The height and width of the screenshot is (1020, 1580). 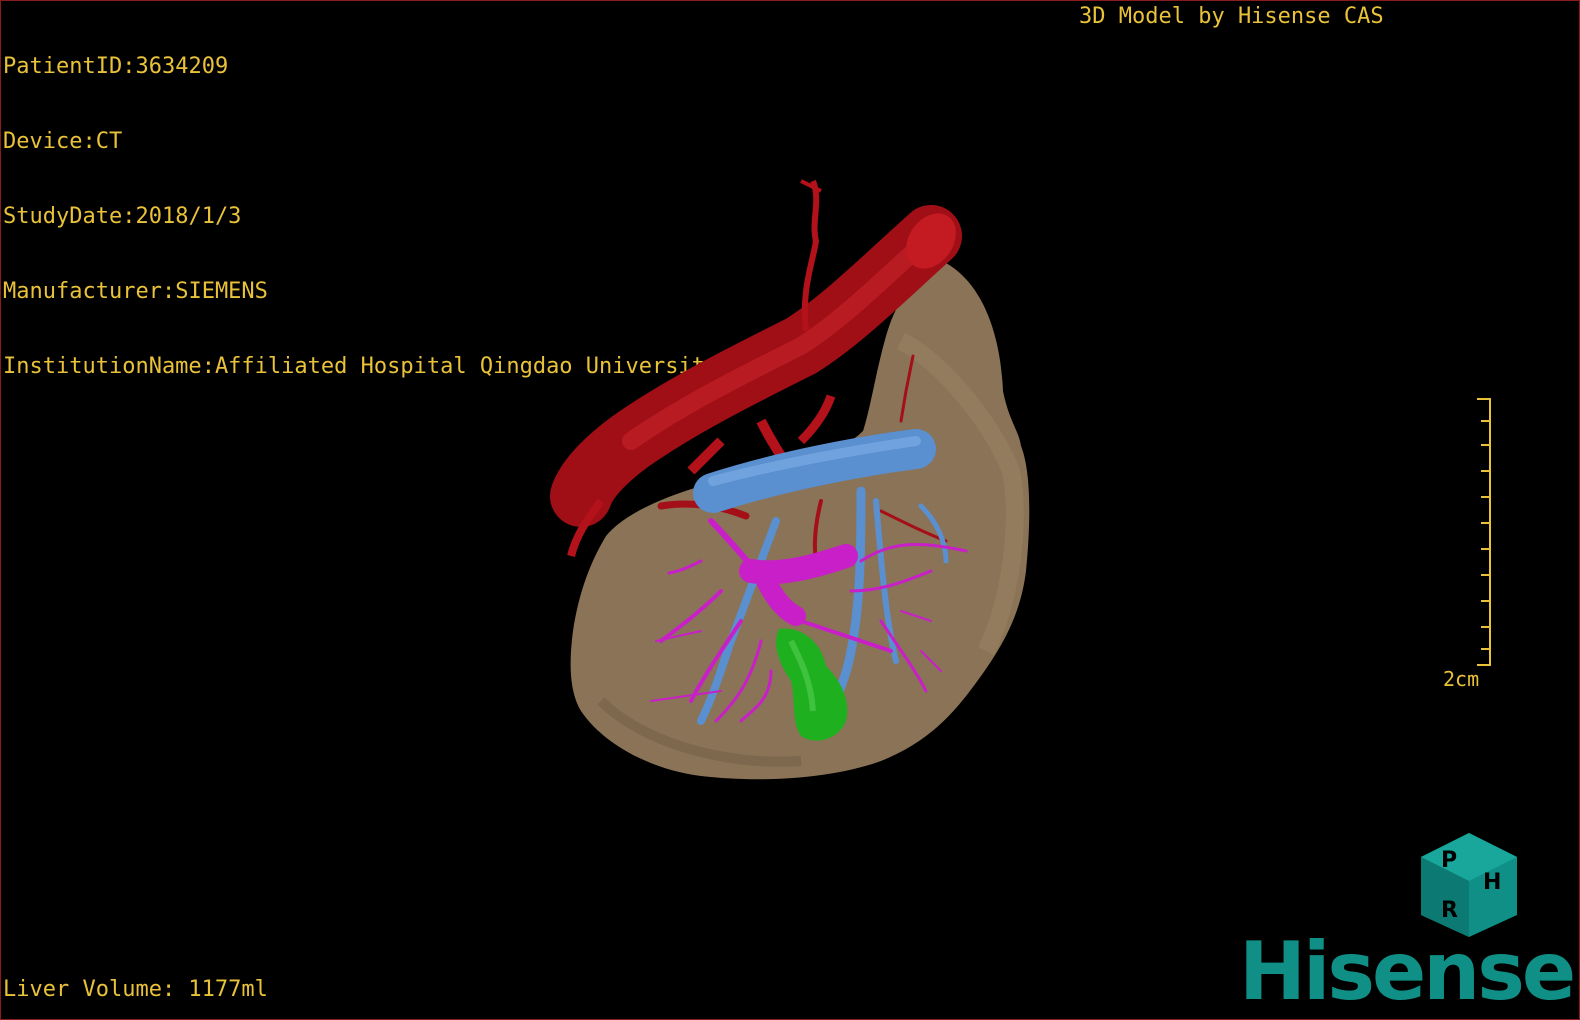 What do you see at coordinates (1449, 910) in the screenshot?
I see `cube-face-r: R` at bounding box center [1449, 910].